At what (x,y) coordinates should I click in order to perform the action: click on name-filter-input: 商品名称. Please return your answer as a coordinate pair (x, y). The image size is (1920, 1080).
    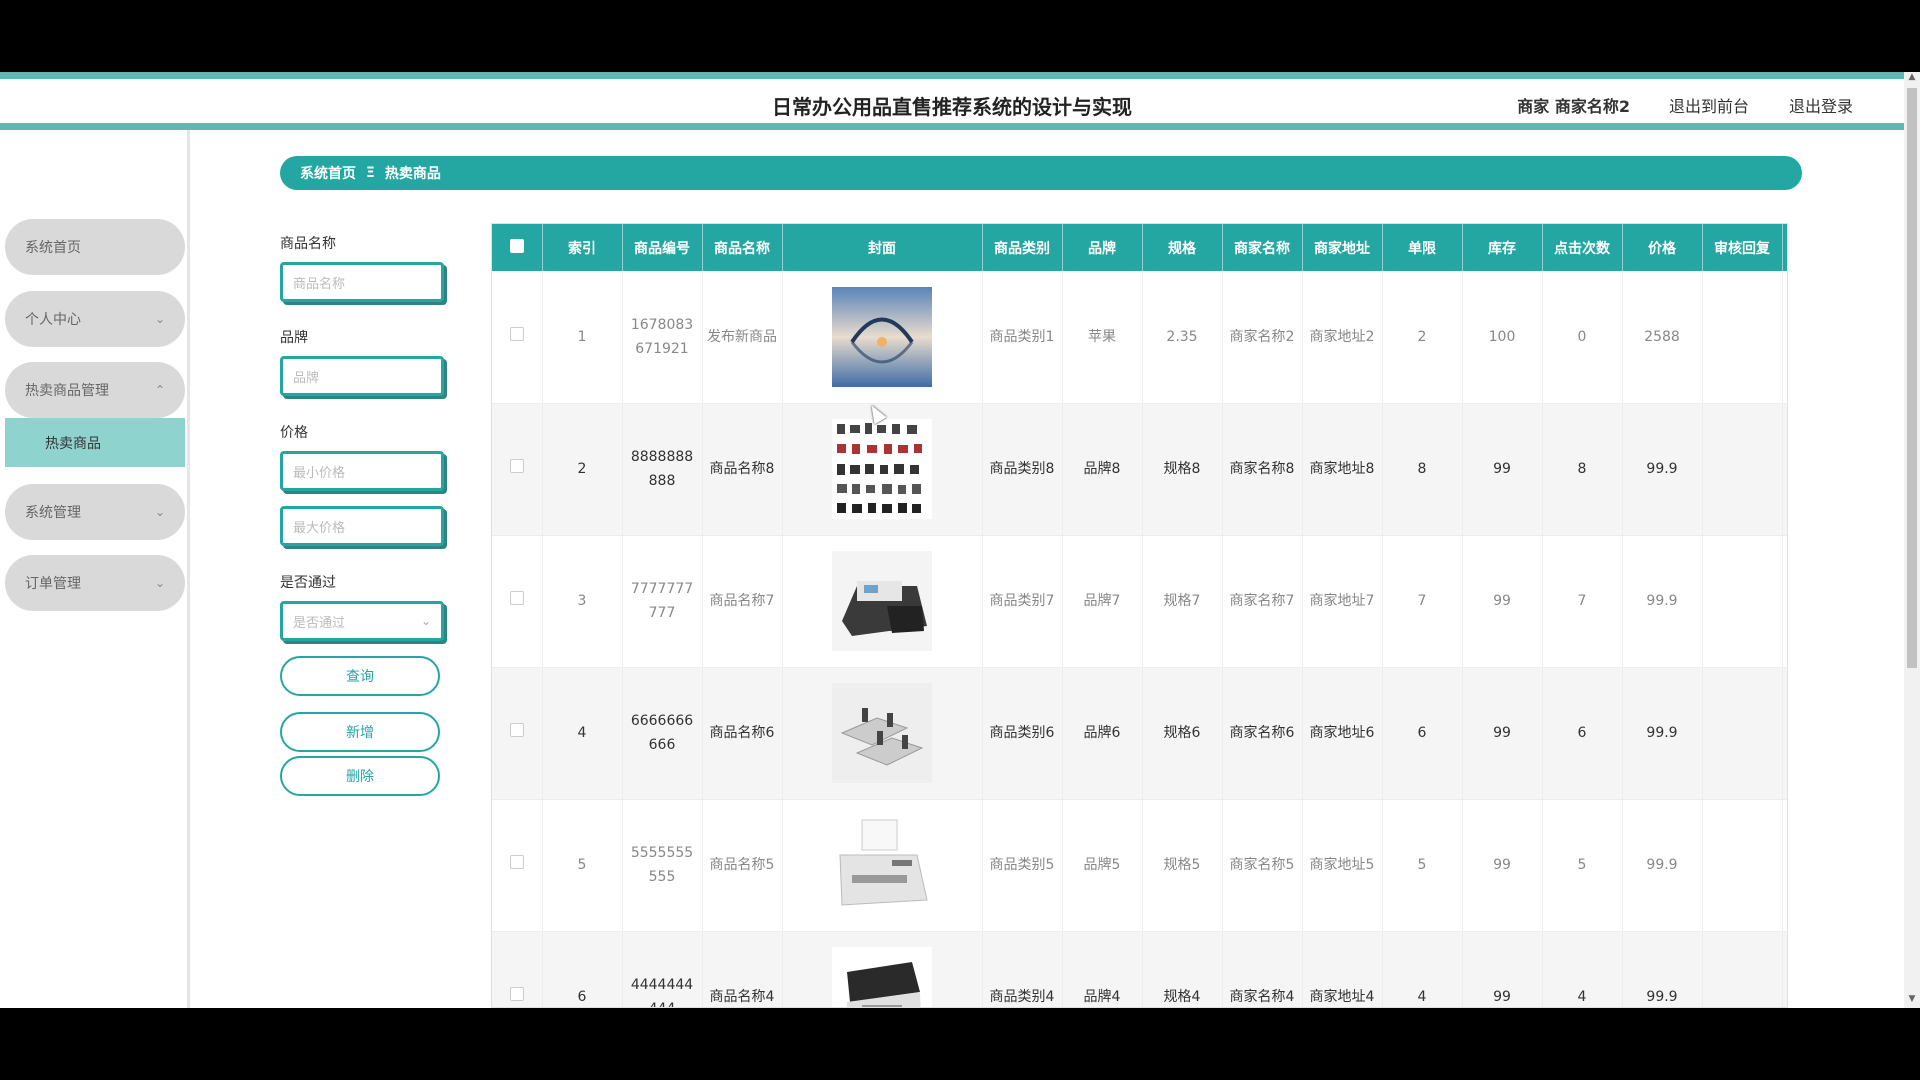
    Looking at the image, I should click on (362, 282).